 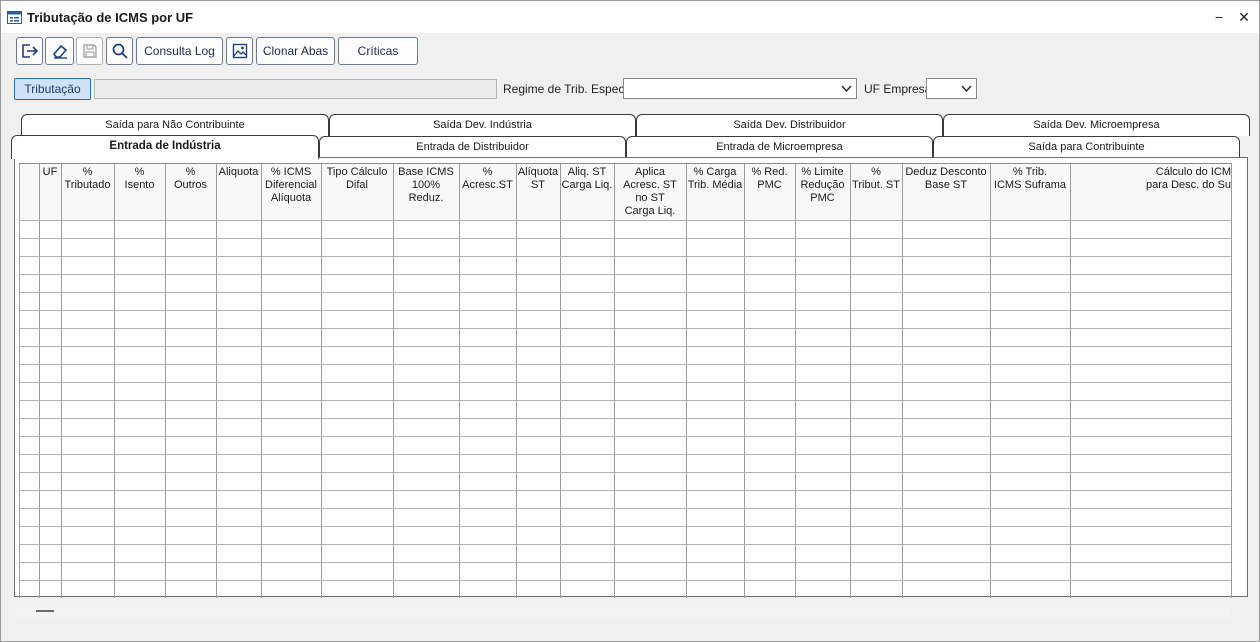 I want to click on column-header: % Outros, so click(x=190, y=179).